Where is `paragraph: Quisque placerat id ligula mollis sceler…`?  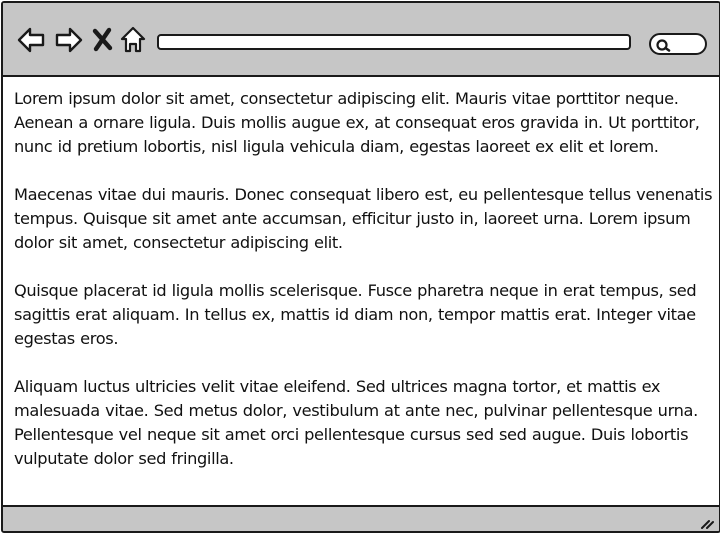
paragraph: Quisque placerat id ligula mollis sceler… is located at coordinates (355, 314).